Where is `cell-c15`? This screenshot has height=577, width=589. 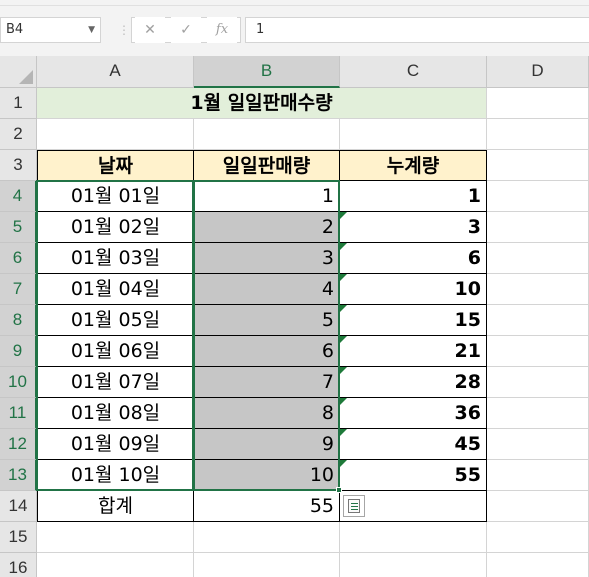 cell-c15 is located at coordinates (413, 537).